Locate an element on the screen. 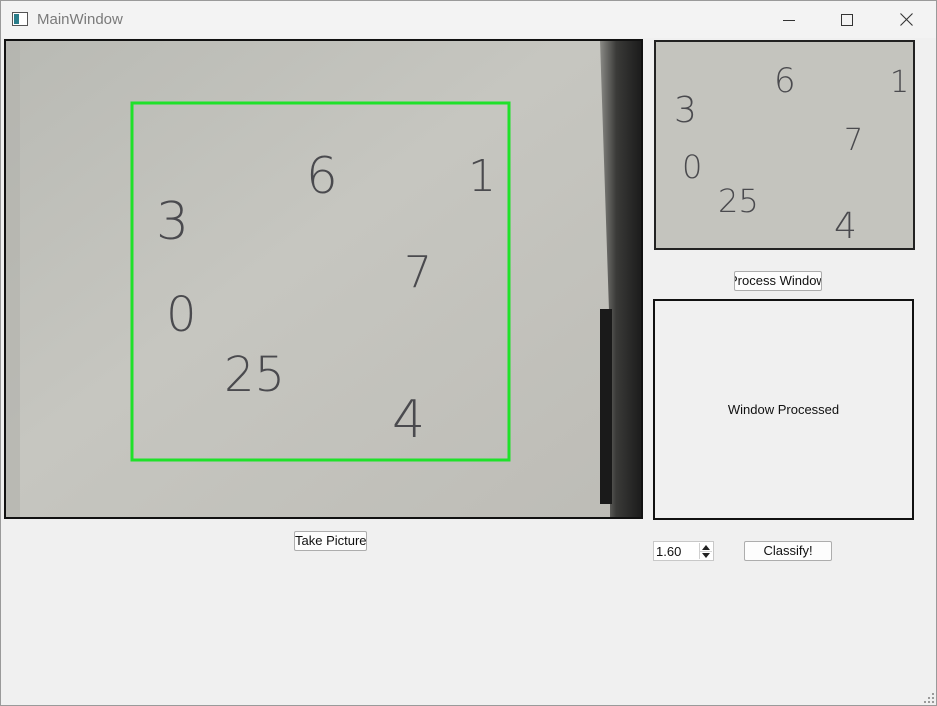 Image resolution: width=937 pixels, height=706 pixels. chevron-up-icon is located at coordinates (706, 547).